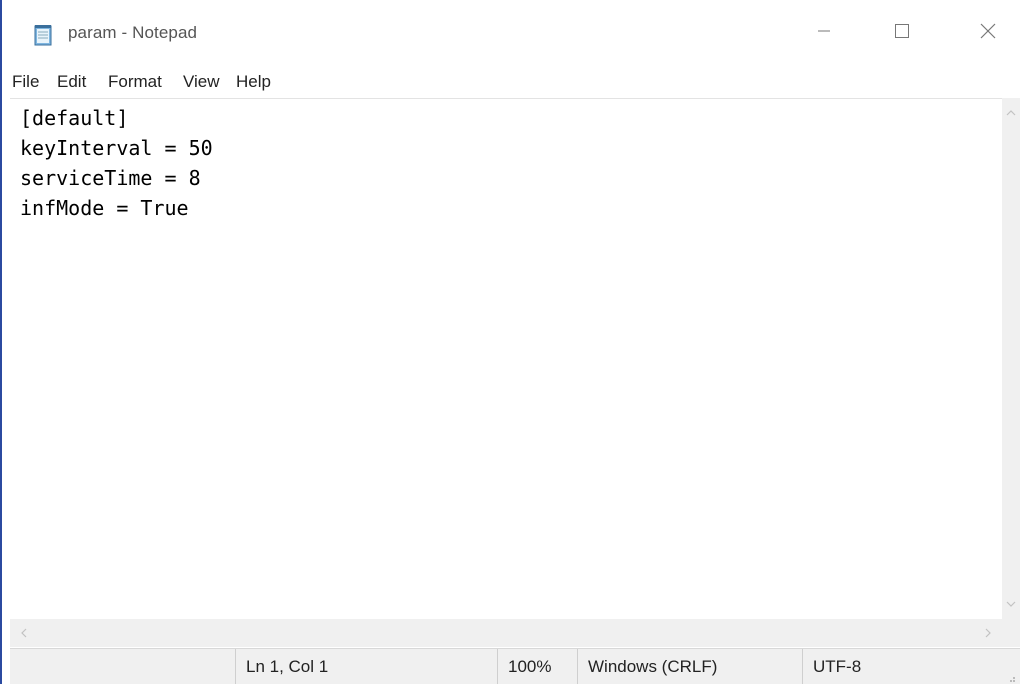  Describe the element at coordinates (1011, 358) in the screenshot. I see `vertical-scrollbar` at that location.